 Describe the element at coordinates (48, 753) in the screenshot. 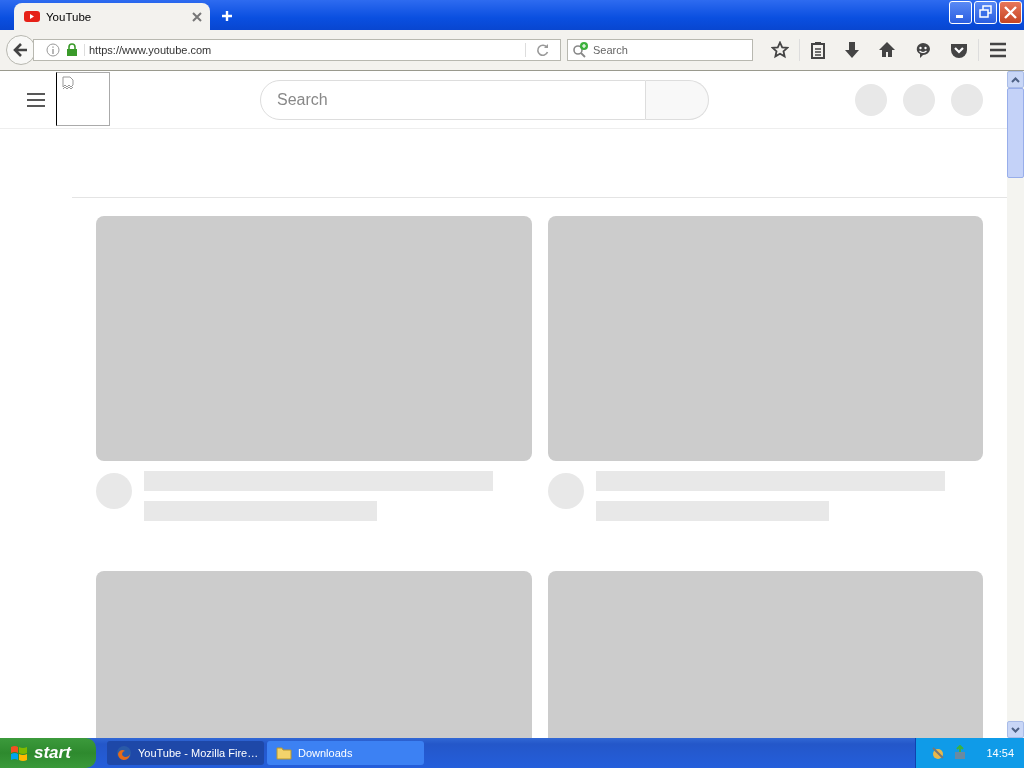

I see `start-button: start` at that location.